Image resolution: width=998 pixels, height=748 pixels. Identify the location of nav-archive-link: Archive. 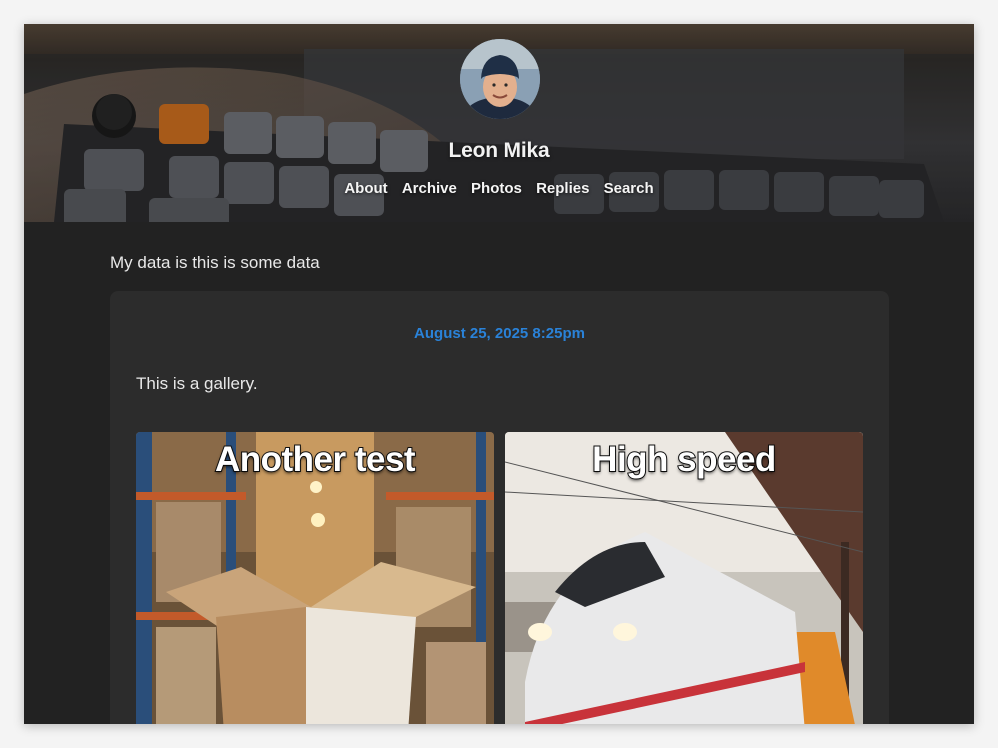
(429, 188).